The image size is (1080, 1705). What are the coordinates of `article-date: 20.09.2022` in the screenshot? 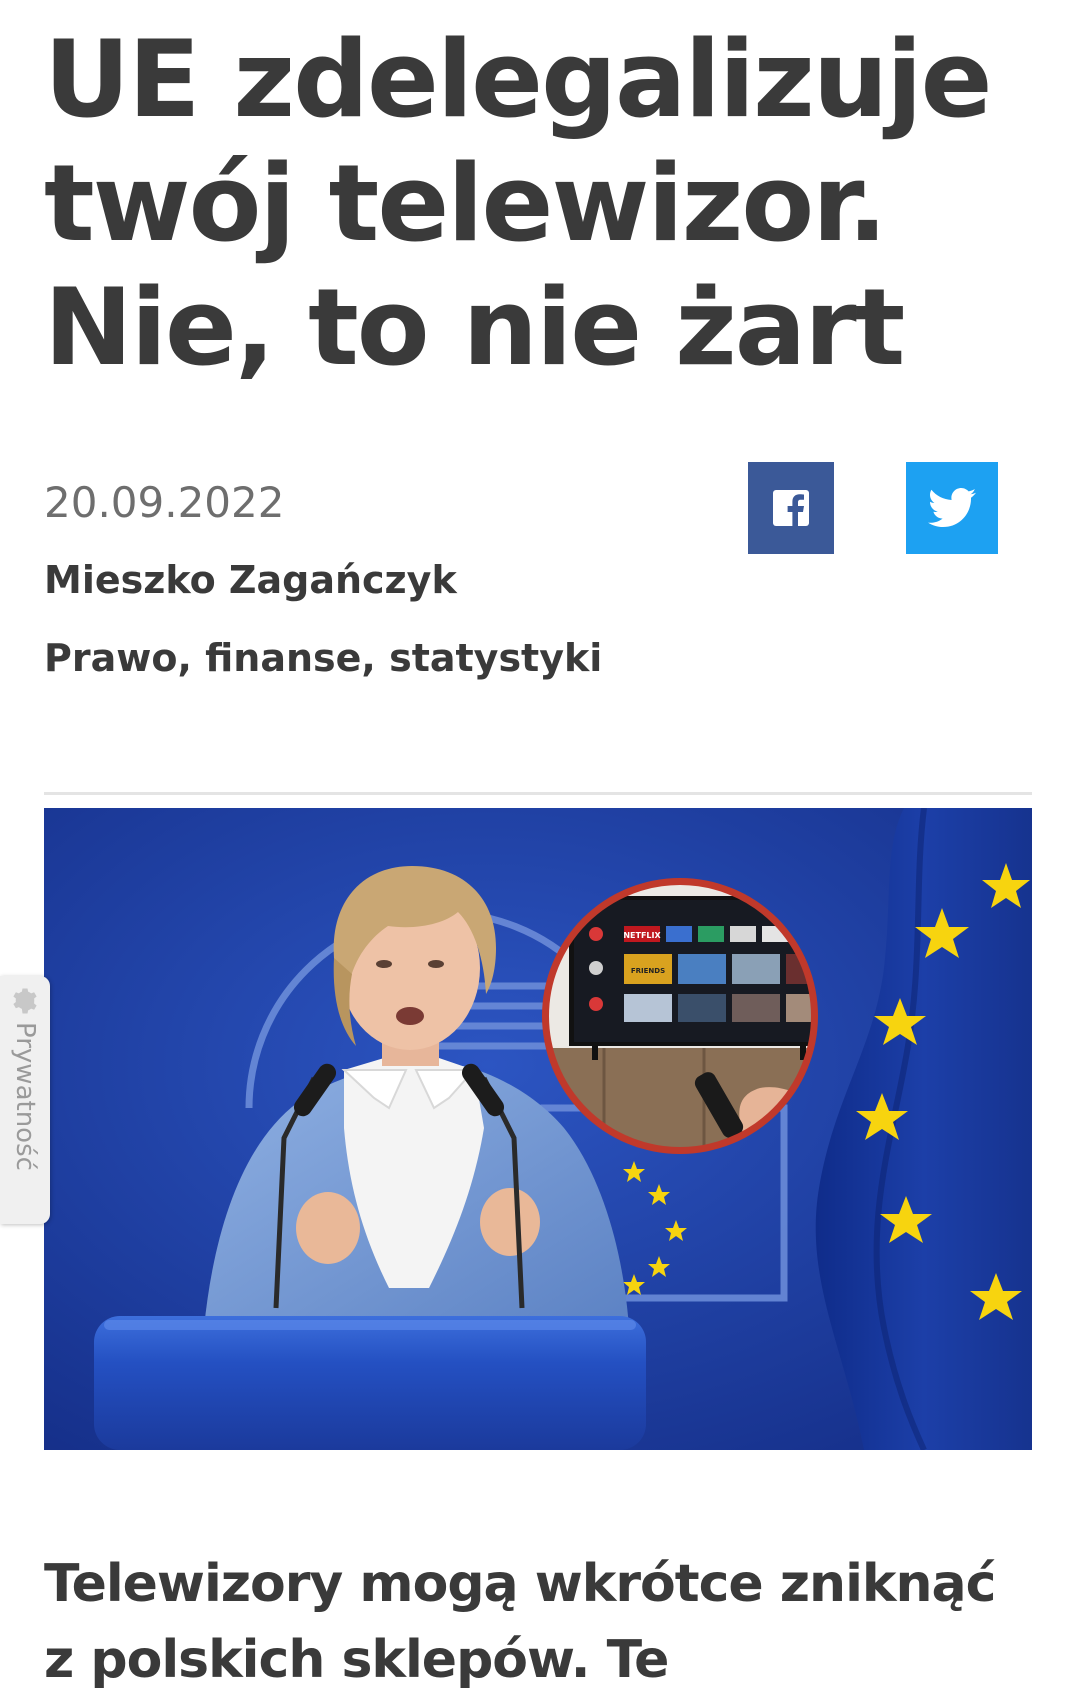 It's located at (164, 502).